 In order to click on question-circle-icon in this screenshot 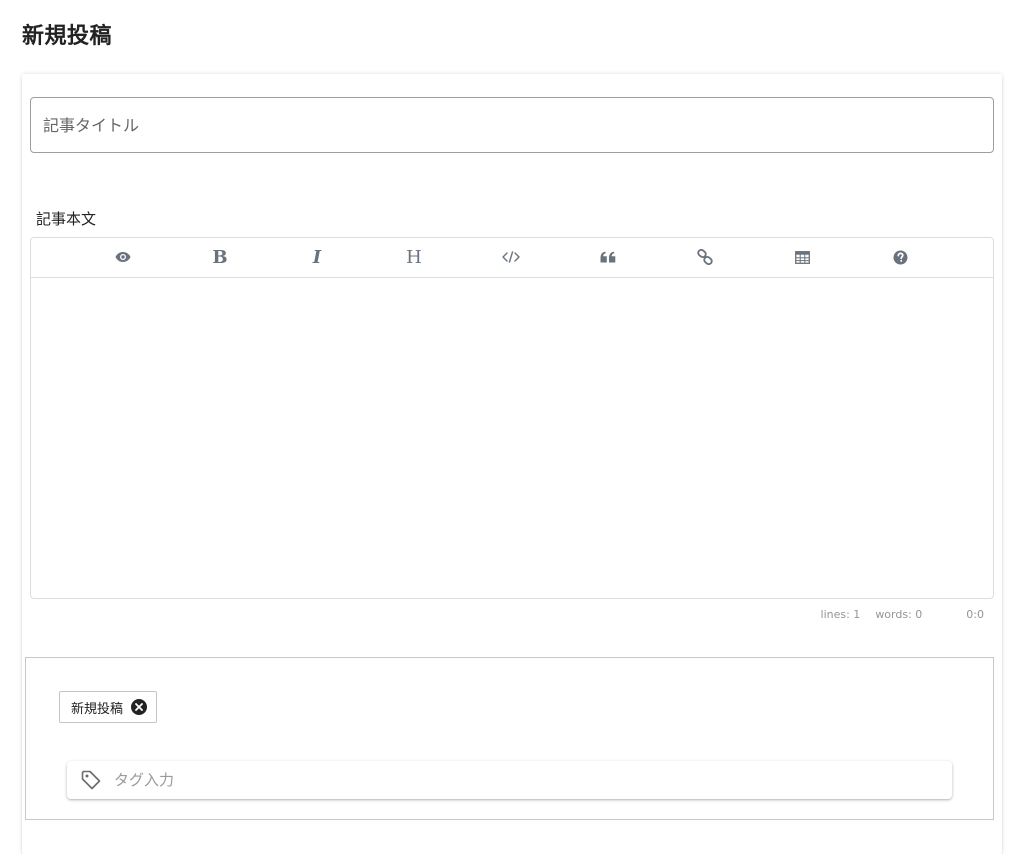, I will do `click(900, 257)`.